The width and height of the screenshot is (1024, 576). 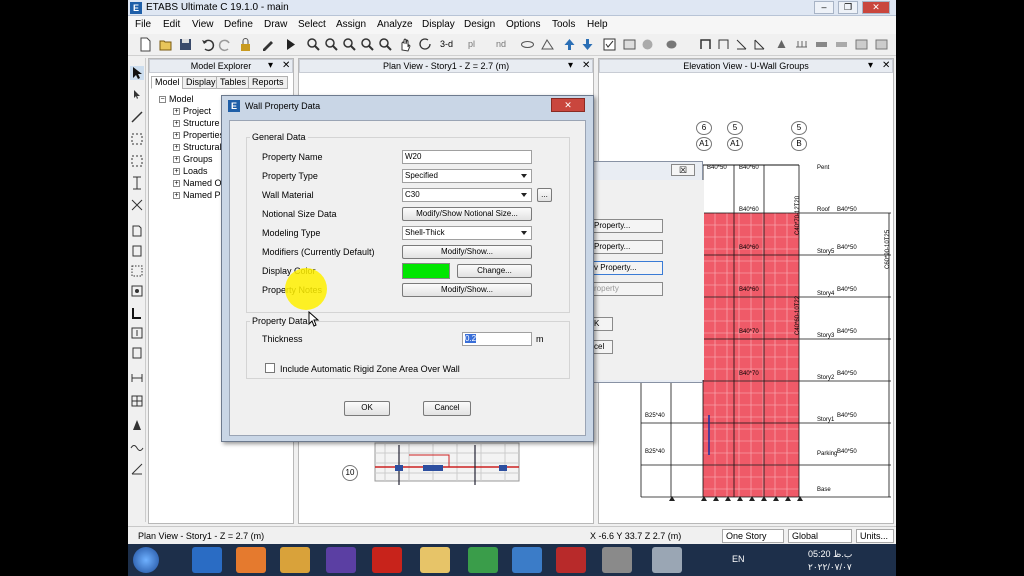 What do you see at coordinates (547, 44) in the screenshot?
I see `perspective-icon` at bounding box center [547, 44].